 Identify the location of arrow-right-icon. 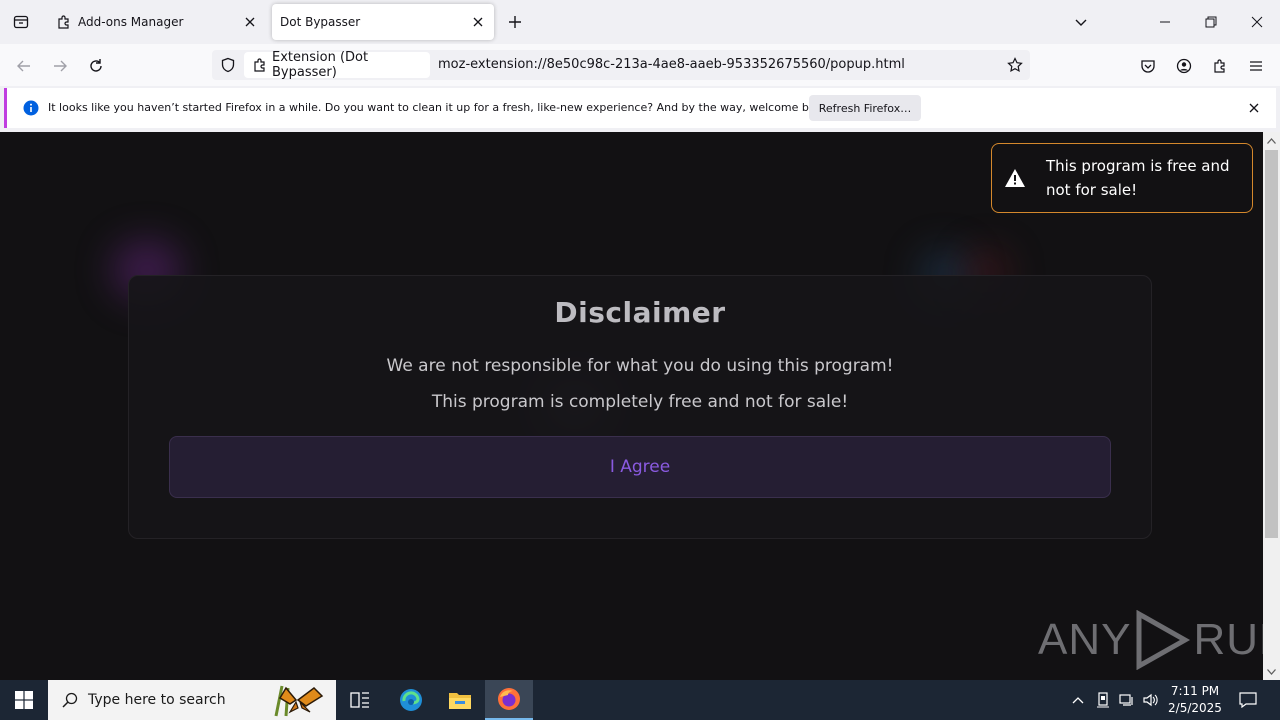
(60, 66).